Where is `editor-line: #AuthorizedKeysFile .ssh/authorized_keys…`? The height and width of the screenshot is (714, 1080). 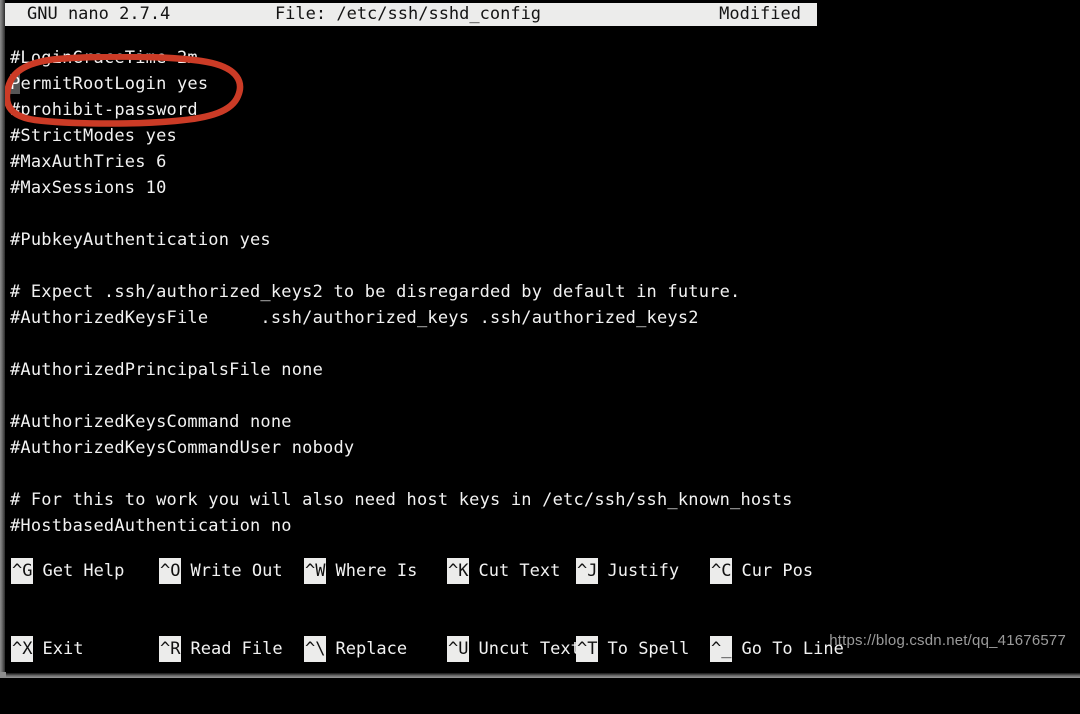
editor-line: #AuthorizedKeysFile .ssh/authorized_keys… is located at coordinates (540, 318).